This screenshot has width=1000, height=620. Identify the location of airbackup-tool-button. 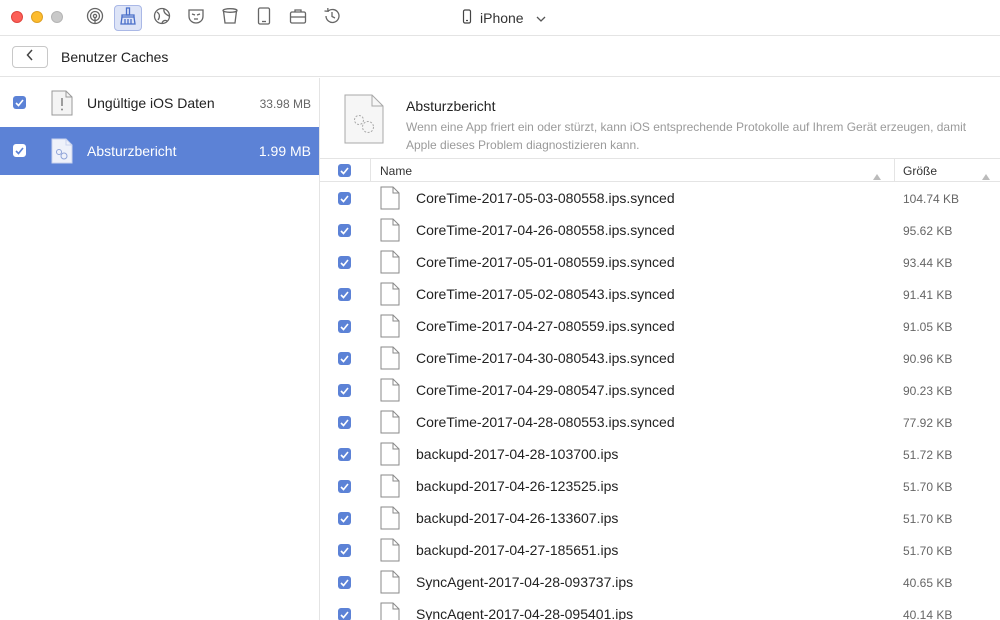
(95, 18).